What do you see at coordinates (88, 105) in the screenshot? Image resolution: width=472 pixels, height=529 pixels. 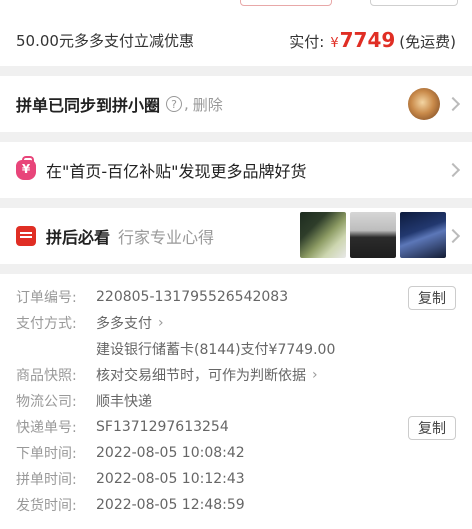 I see `sync-title: 拼单已同步到拼小圈` at bounding box center [88, 105].